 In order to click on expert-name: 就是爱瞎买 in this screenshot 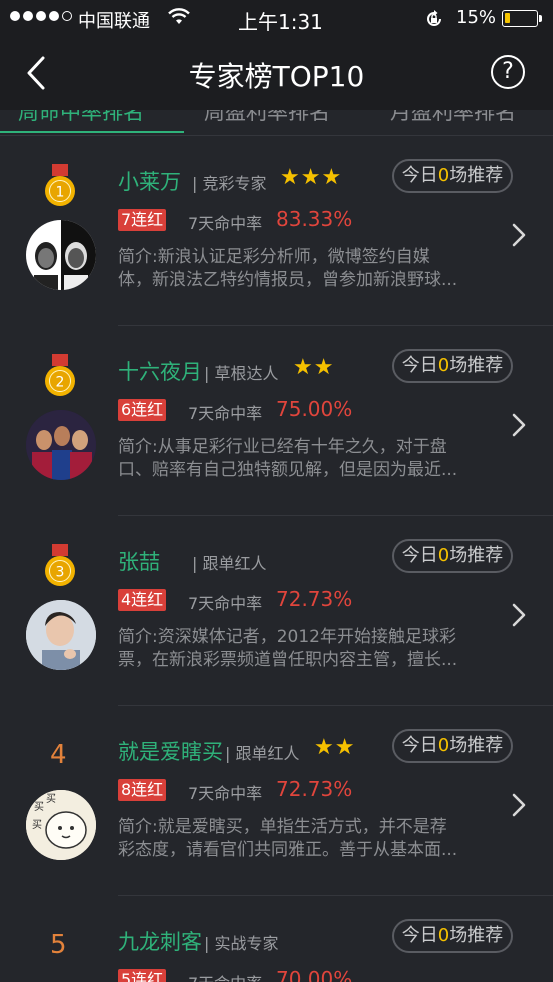, I will do `click(170, 751)`.